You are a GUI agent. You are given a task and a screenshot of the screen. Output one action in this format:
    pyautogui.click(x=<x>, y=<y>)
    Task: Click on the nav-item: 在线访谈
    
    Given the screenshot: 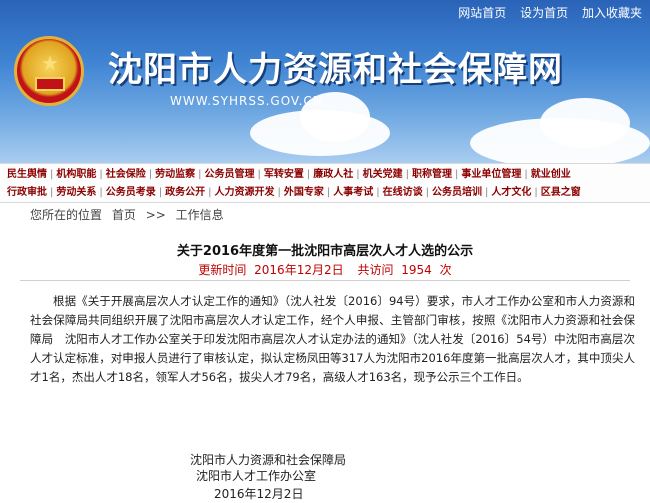 What is the action you would take?
    pyautogui.click(x=403, y=194)
    